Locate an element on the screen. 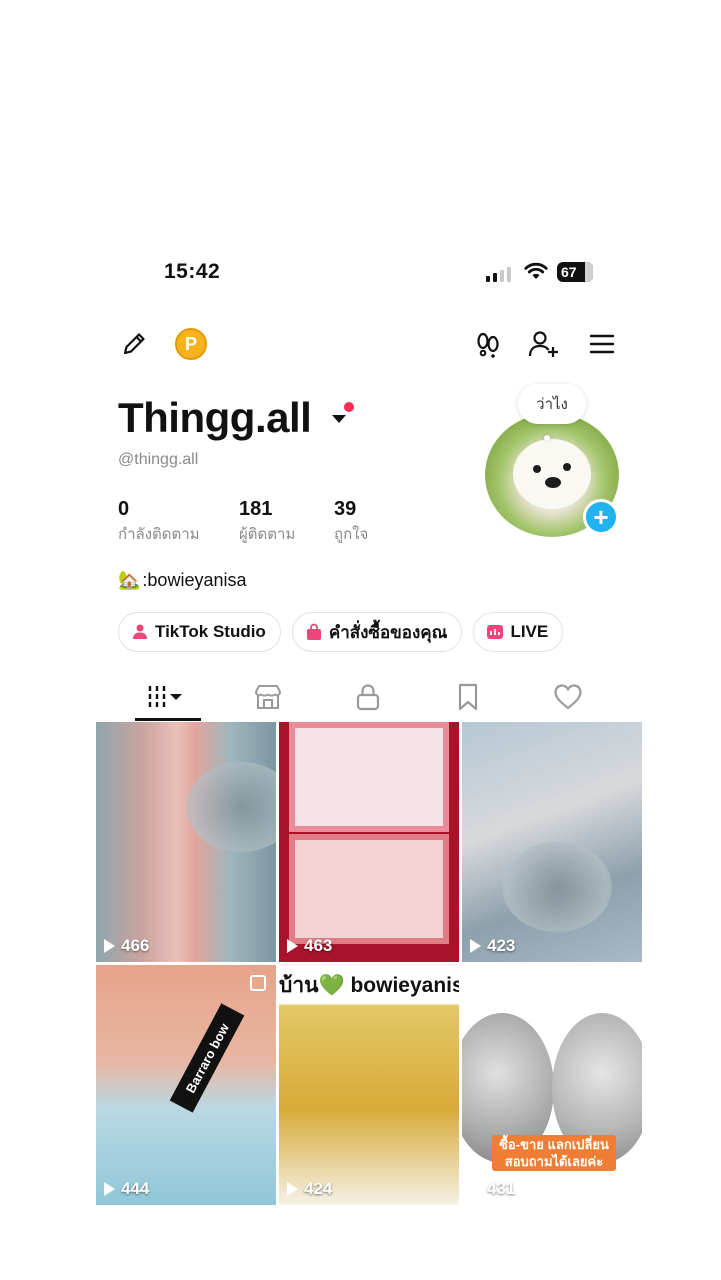  stat-followers: 181 ผู้ติดตาม is located at coordinates (267, 522).